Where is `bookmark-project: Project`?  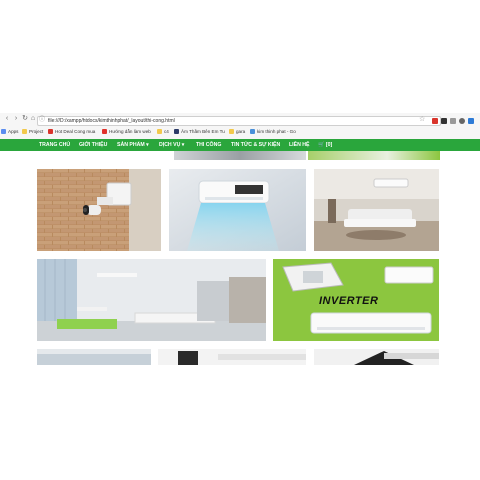 bookmark-project: Project is located at coordinates (32, 132).